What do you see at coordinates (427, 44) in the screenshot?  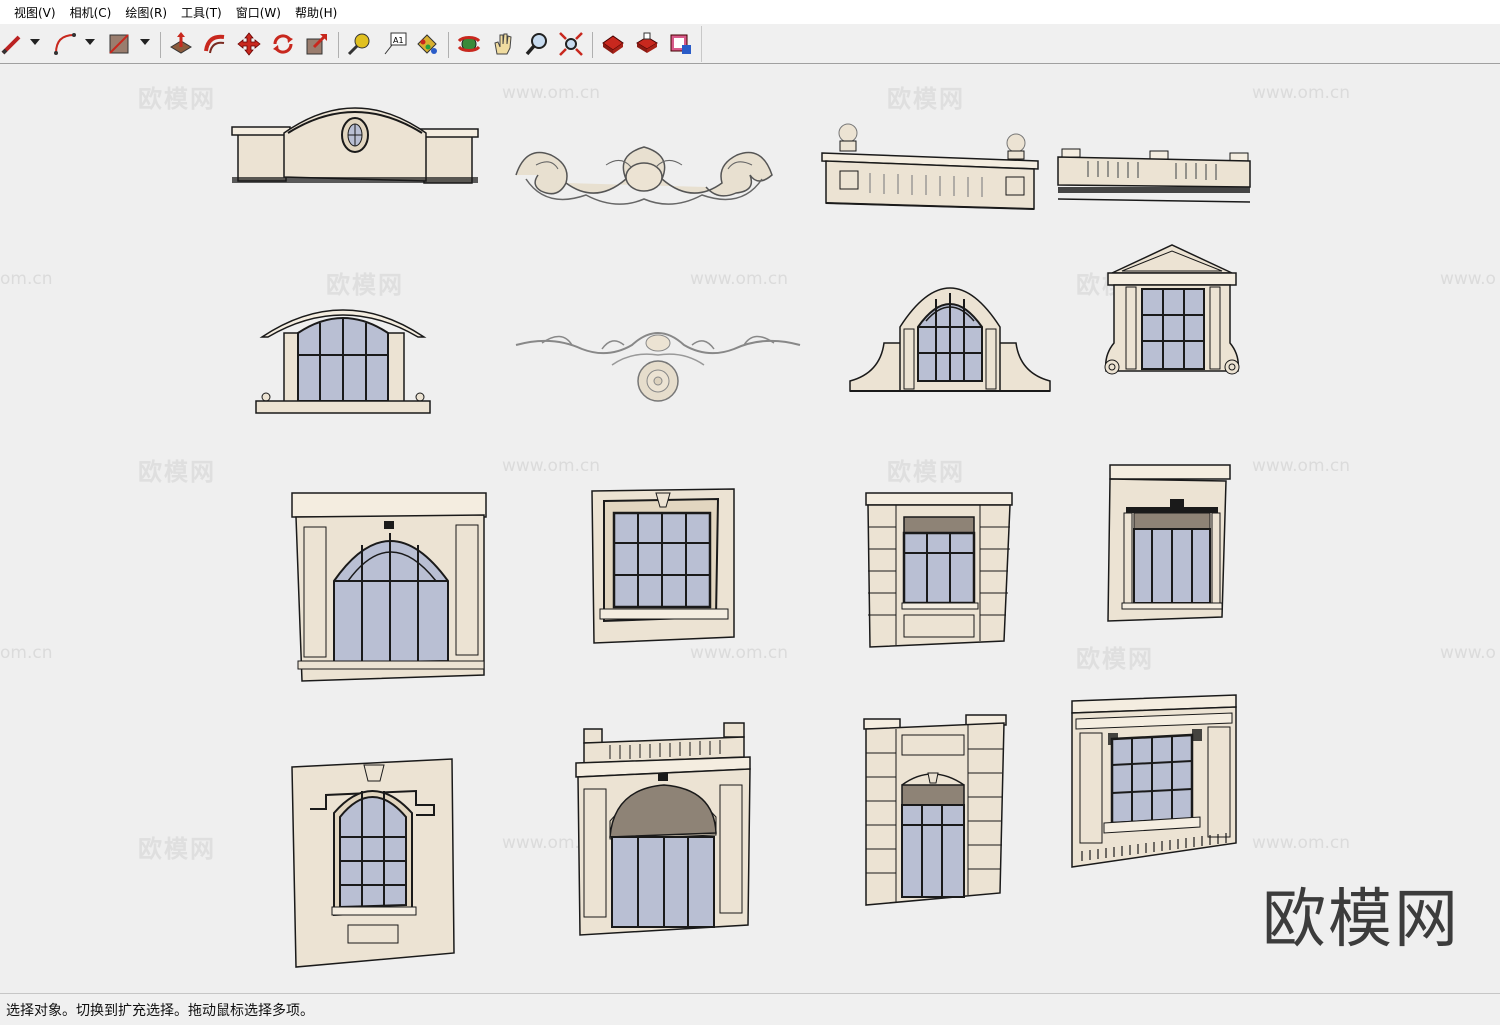 I see `paint-bucket-icon` at bounding box center [427, 44].